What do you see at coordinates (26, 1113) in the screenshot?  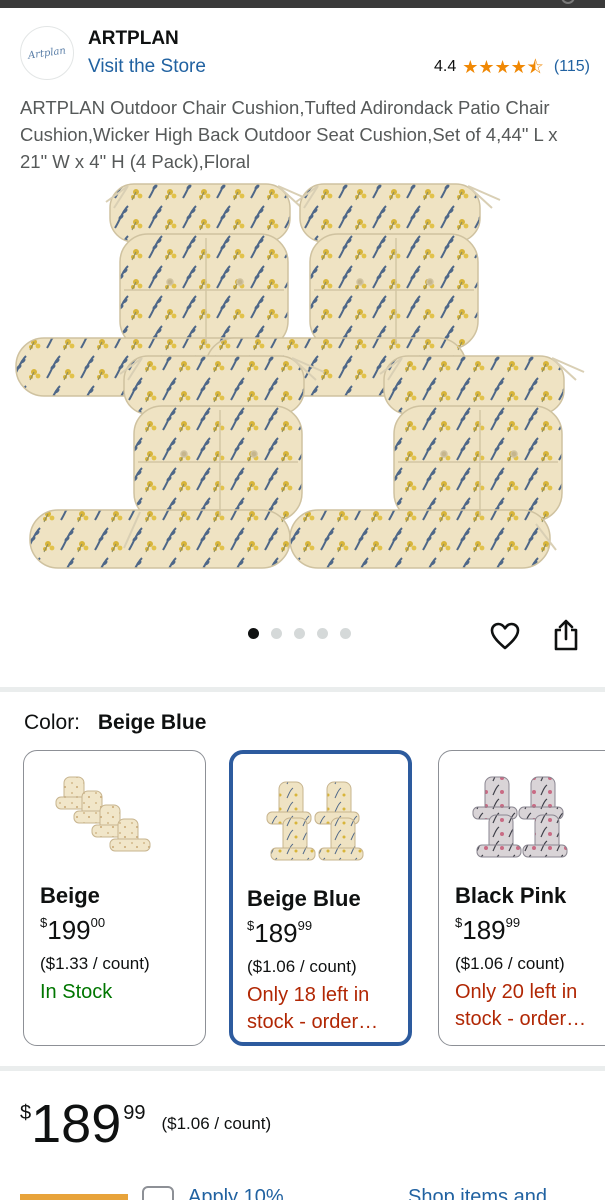 I see `price-currency: $` at bounding box center [26, 1113].